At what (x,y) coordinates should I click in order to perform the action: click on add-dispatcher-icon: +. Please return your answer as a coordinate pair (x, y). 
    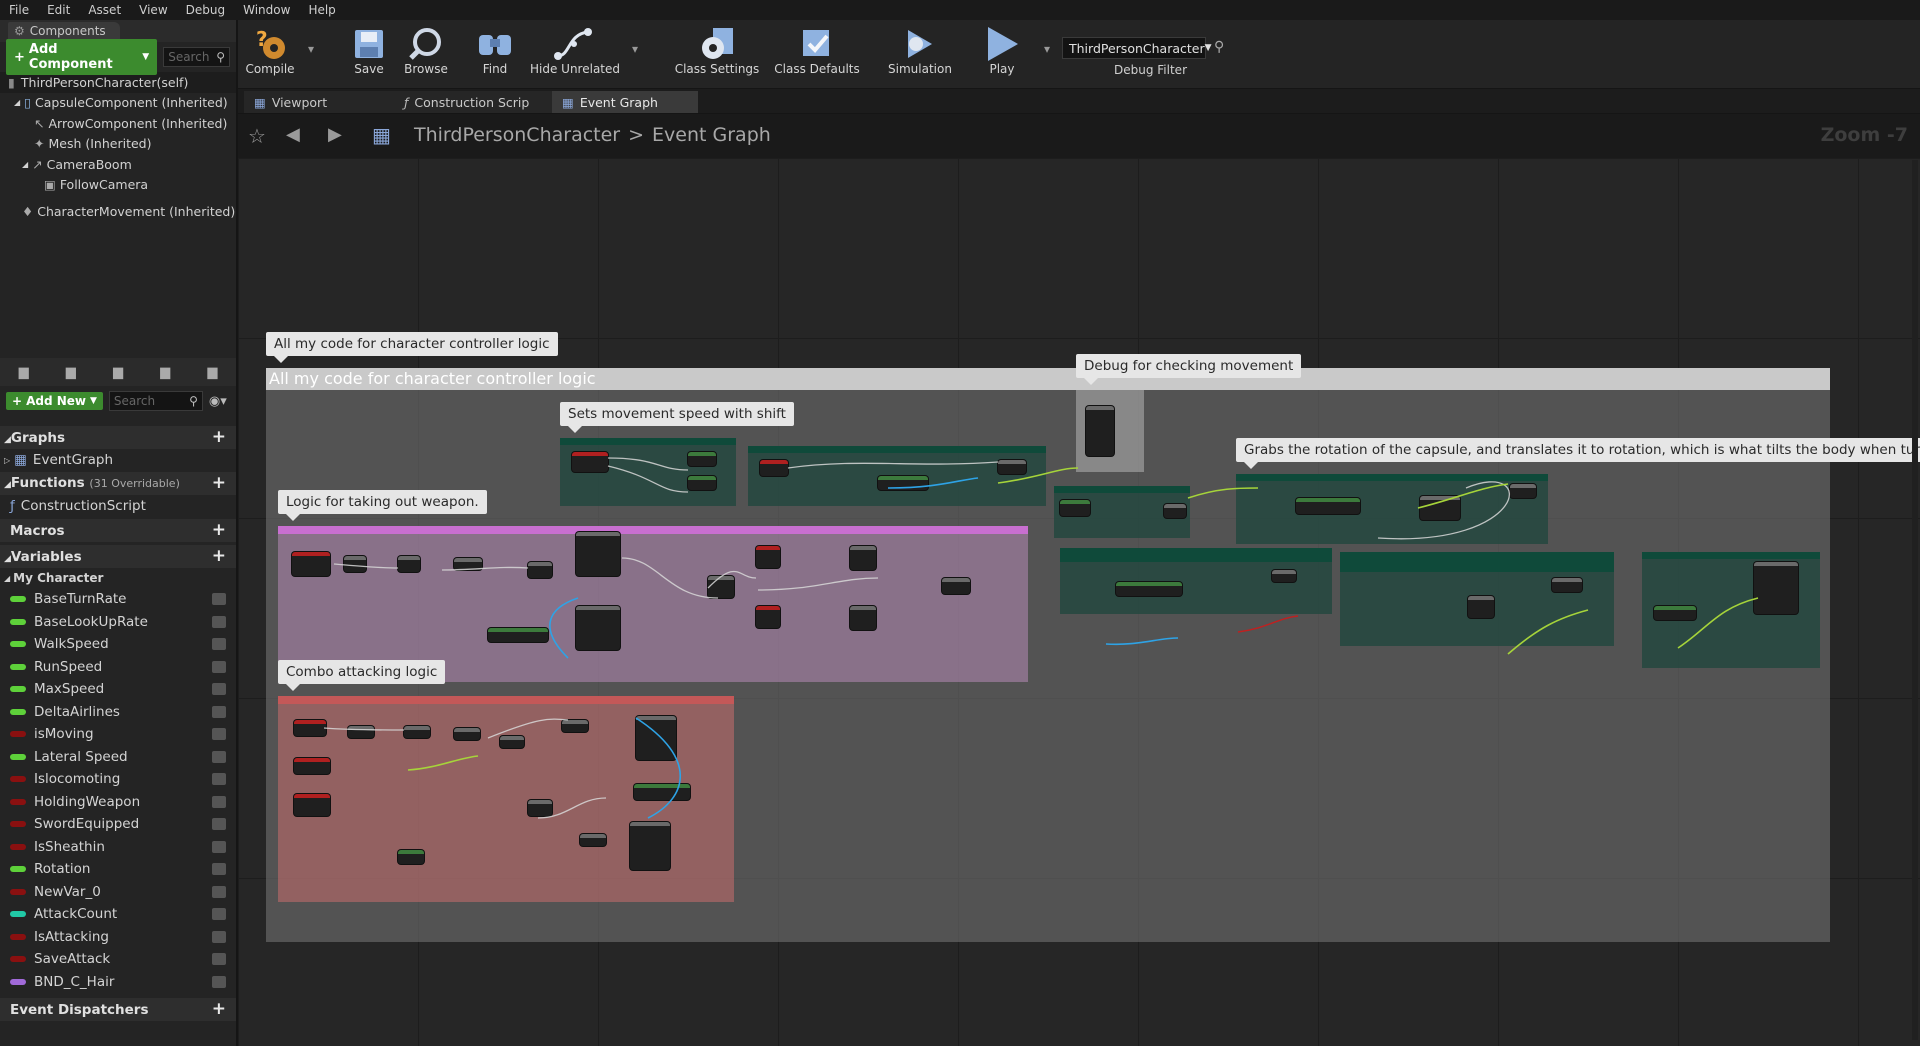
    Looking at the image, I should click on (219, 1009).